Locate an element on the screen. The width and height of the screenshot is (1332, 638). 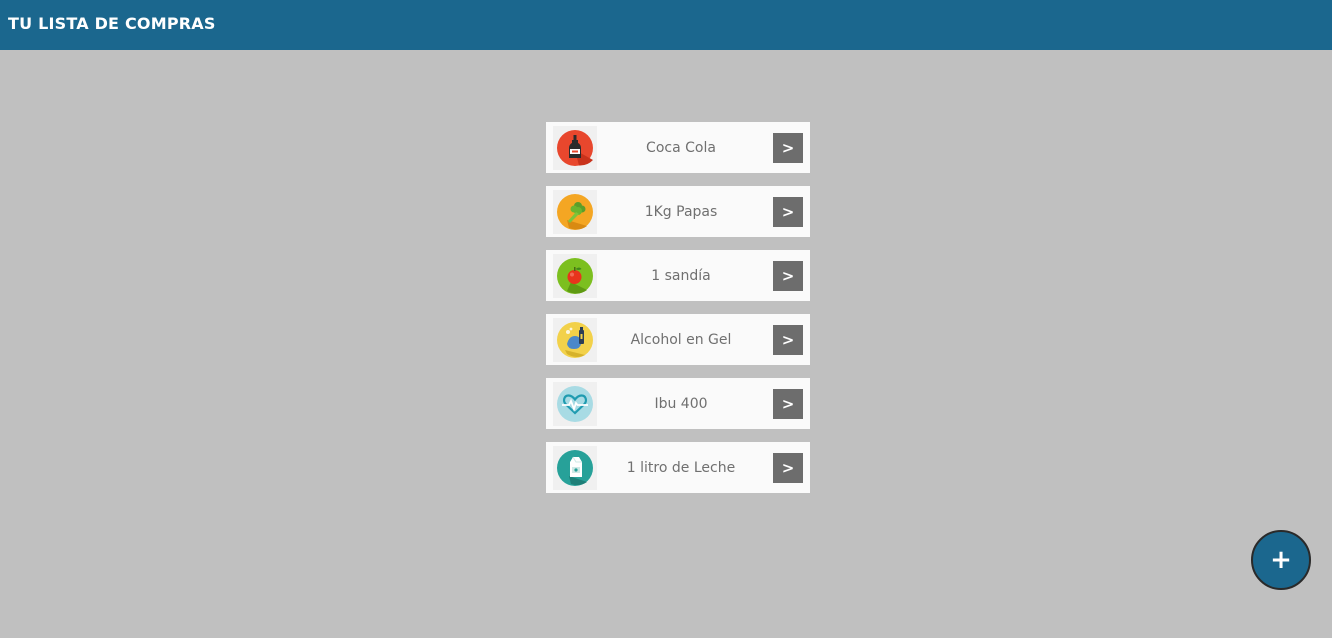
soda-bottle-icon is located at coordinates (575, 148).